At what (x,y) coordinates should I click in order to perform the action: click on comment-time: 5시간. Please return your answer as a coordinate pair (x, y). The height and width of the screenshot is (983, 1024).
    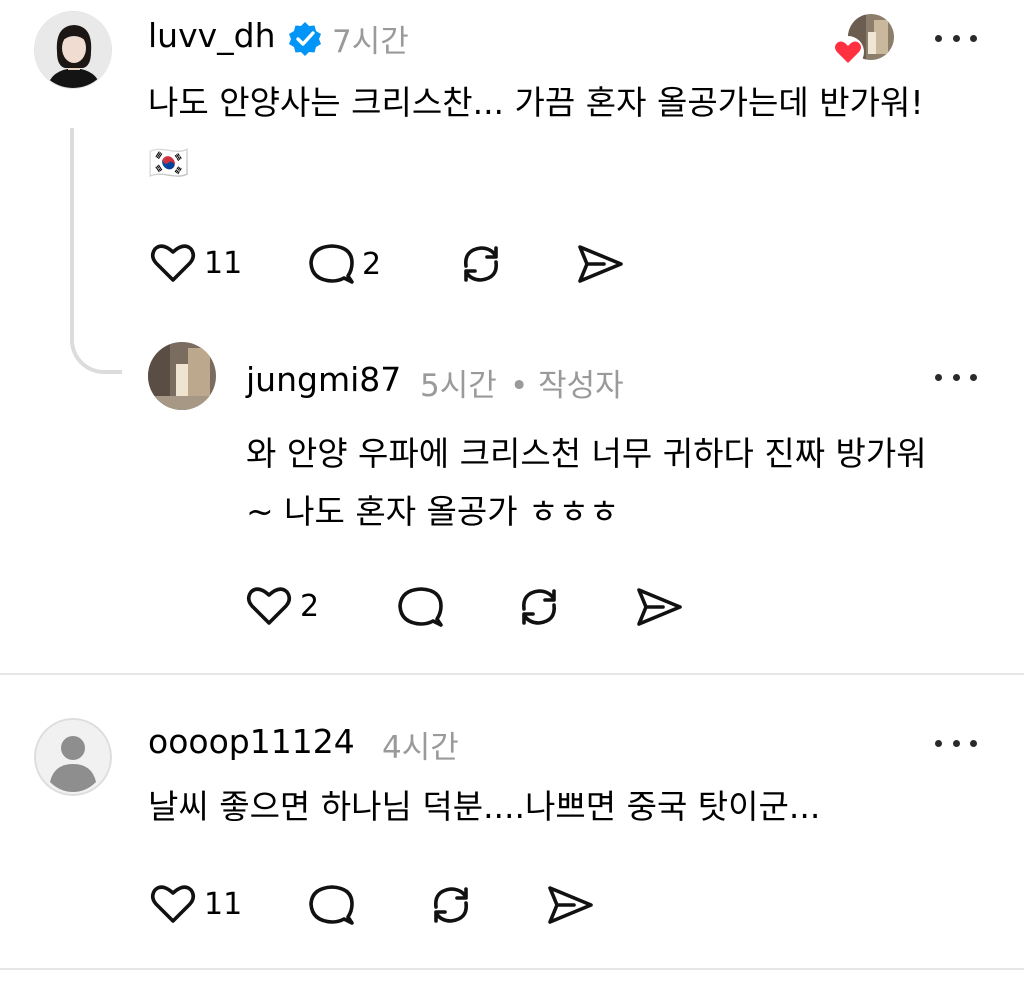
    Looking at the image, I should click on (458, 386).